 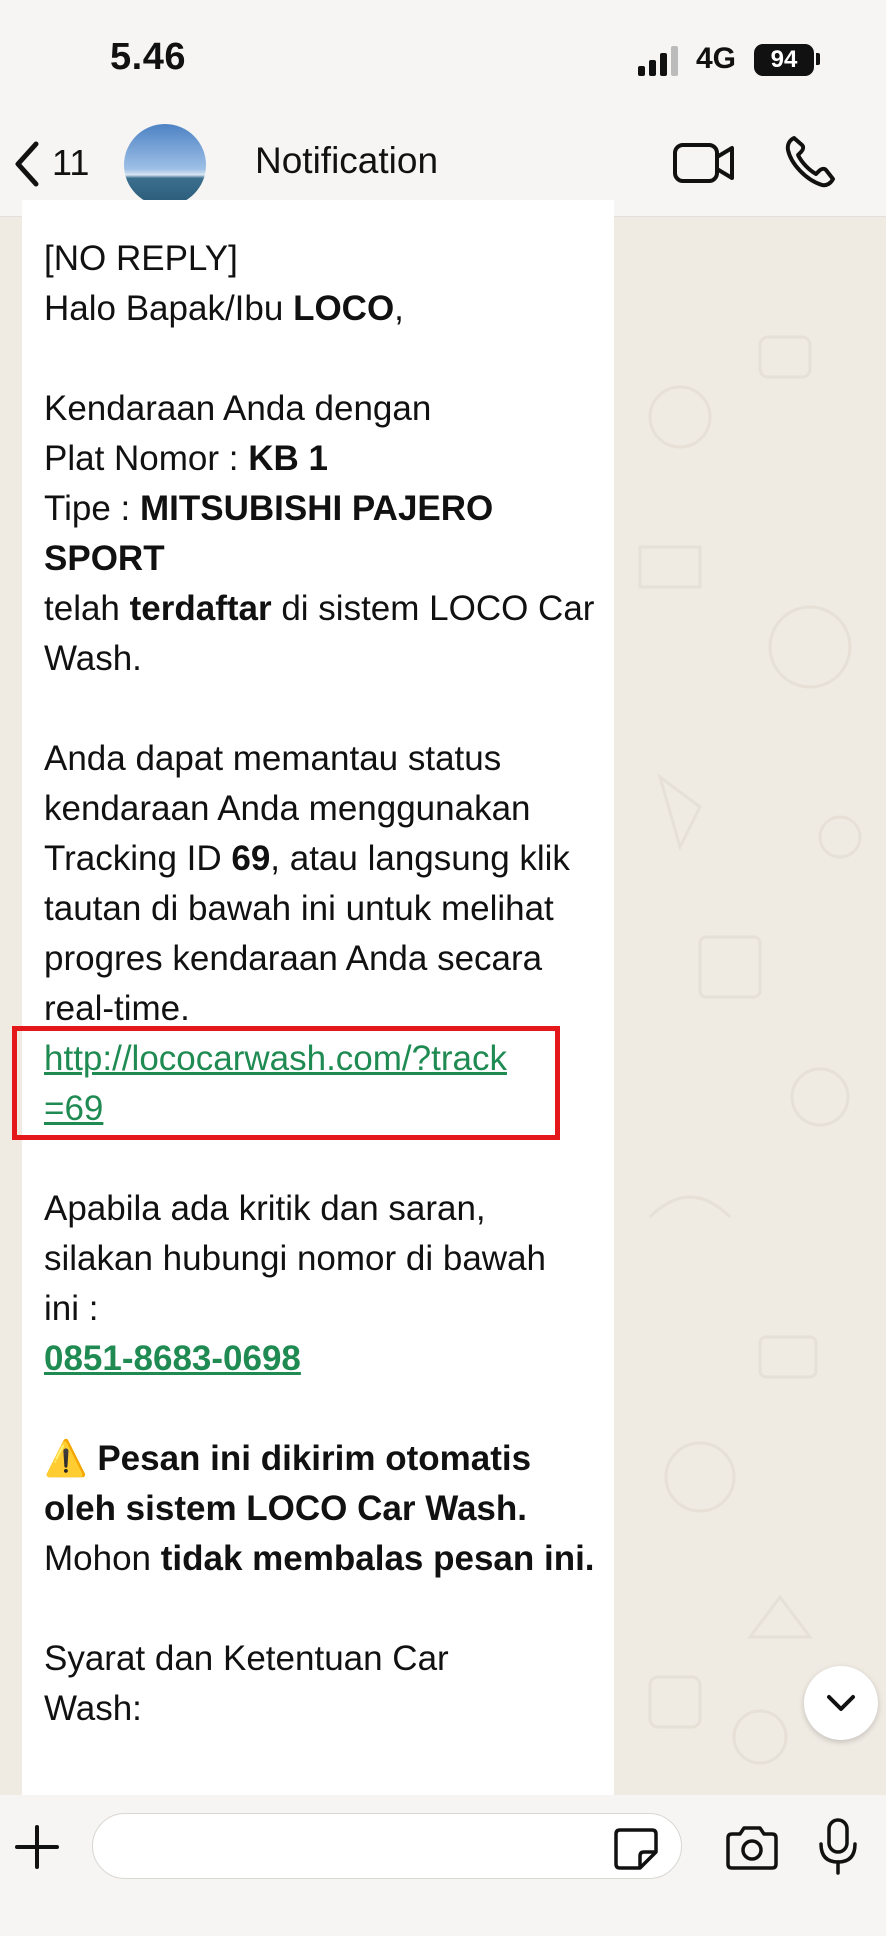 What do you see at coordinates (324, 1359) in the screenshot?
I see `phone-number-link: 0851-8683-0698` at bounding box center [324, 1359].